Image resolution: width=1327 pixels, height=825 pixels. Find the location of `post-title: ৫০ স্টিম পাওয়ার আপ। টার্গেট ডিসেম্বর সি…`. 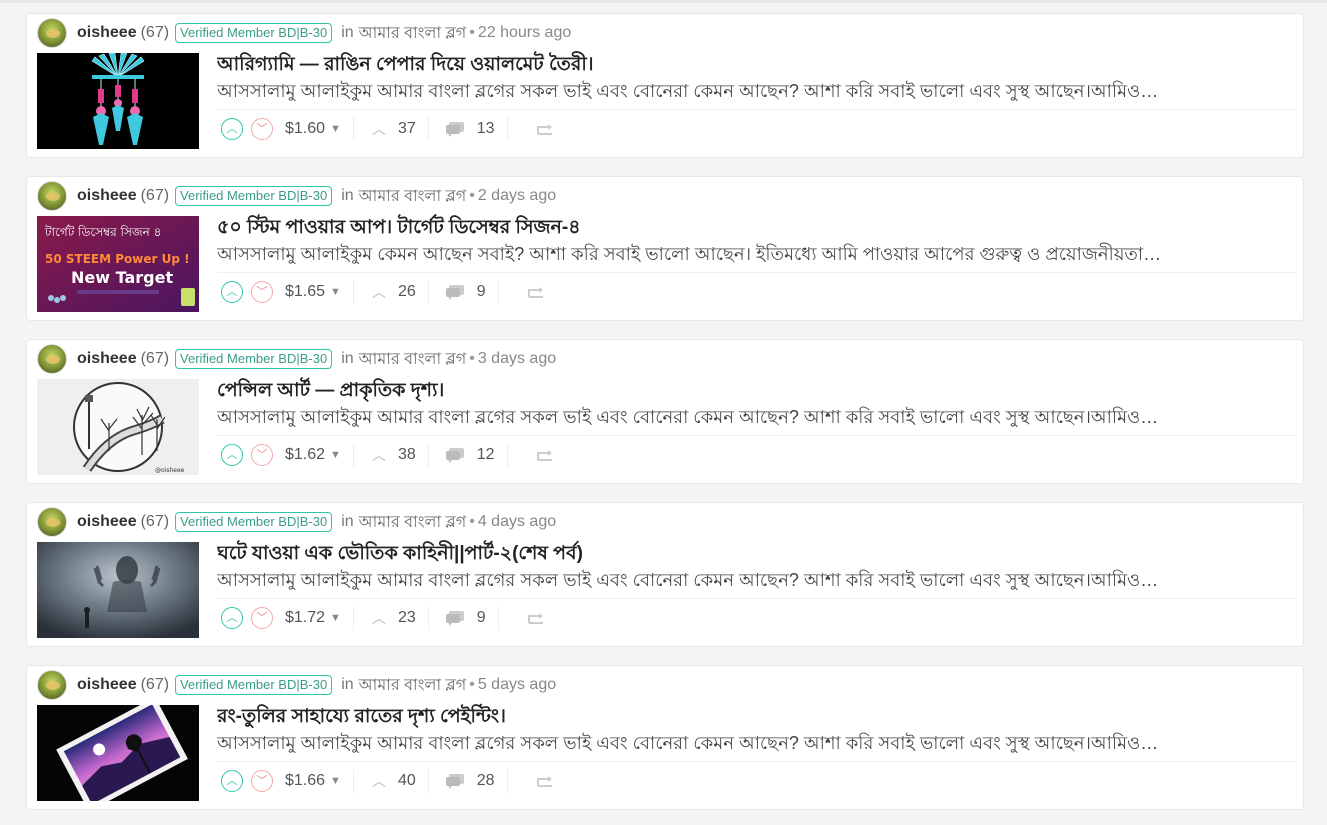

post-title: ৫০ স্টিম পাওয়ার আপ। টার্গেট ডিসেম্বর সি… is located at coordinates (752, 226).